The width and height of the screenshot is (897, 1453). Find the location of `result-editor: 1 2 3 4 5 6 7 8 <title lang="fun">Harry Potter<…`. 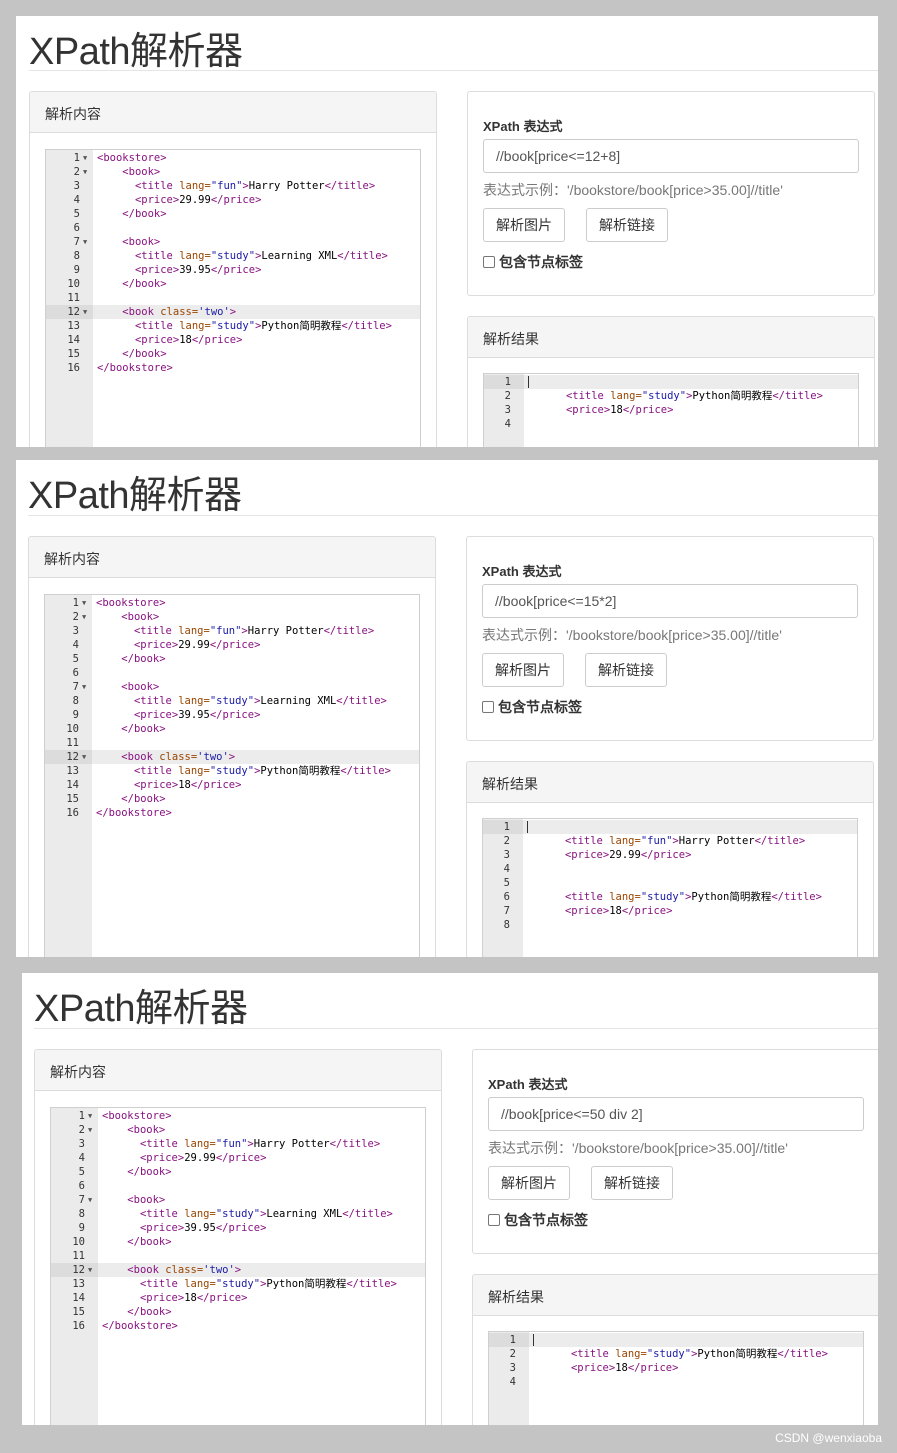

result-editor: 1 2 3 4 5 6 7 8 <title lang="fun">Harry Potter<… is located at coordinates (670, 887).